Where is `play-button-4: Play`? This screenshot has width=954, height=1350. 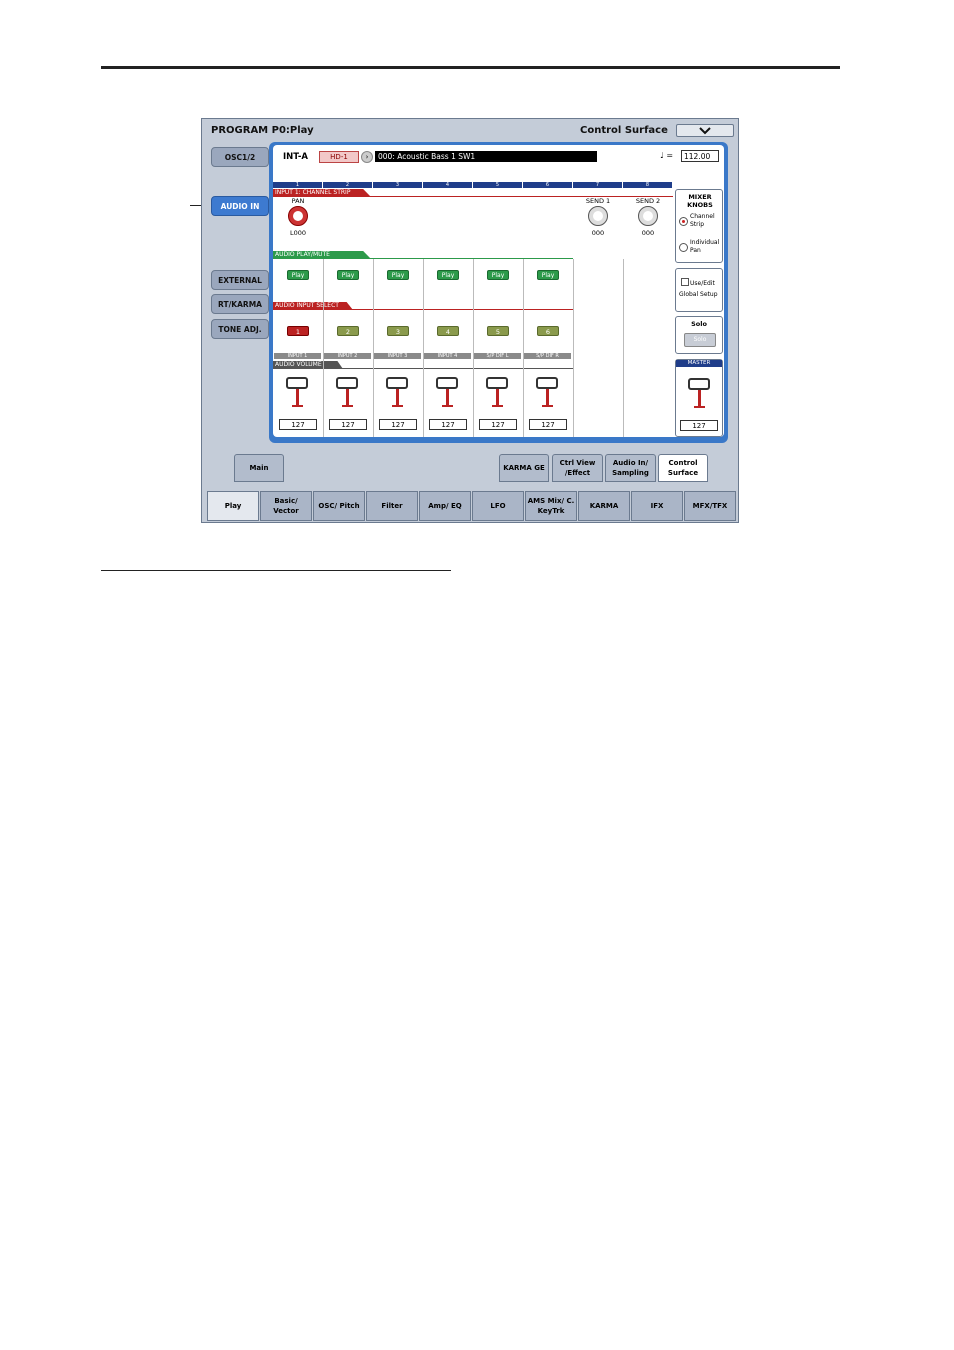
play-button-4: Play is located at coordinates (448, 275).